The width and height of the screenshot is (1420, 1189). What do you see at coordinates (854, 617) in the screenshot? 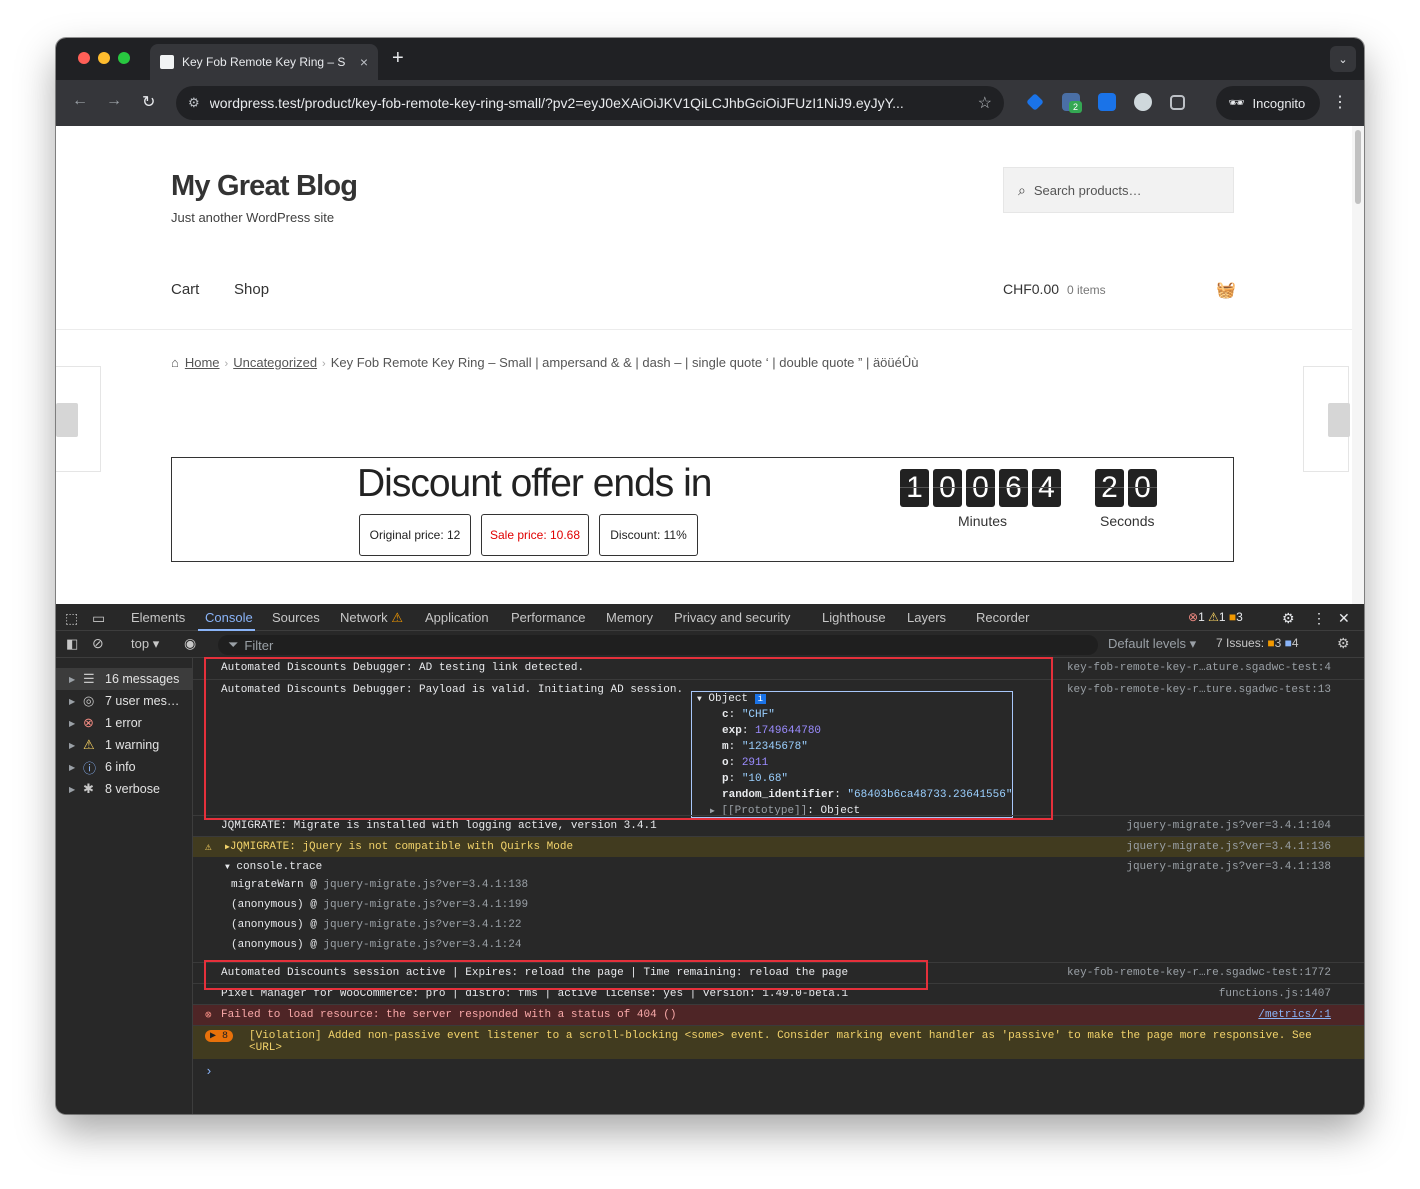
I see `tab-lighthouse: Lighthouse` at bounding box center [854, 617].